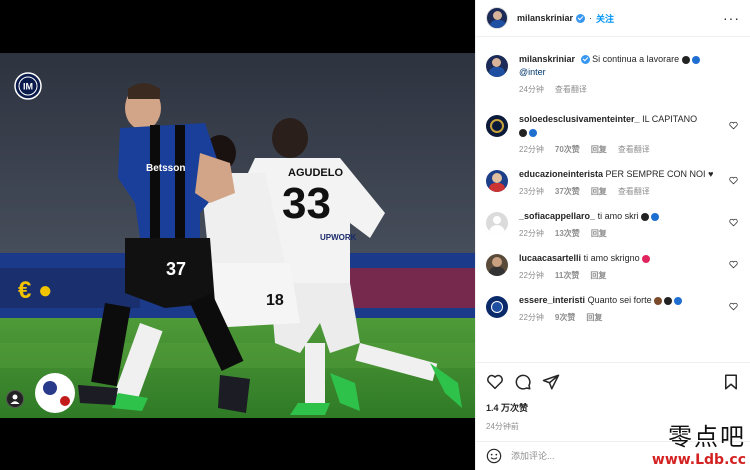  I want to click on comment-likes: 13次赞, so click(567, 233).